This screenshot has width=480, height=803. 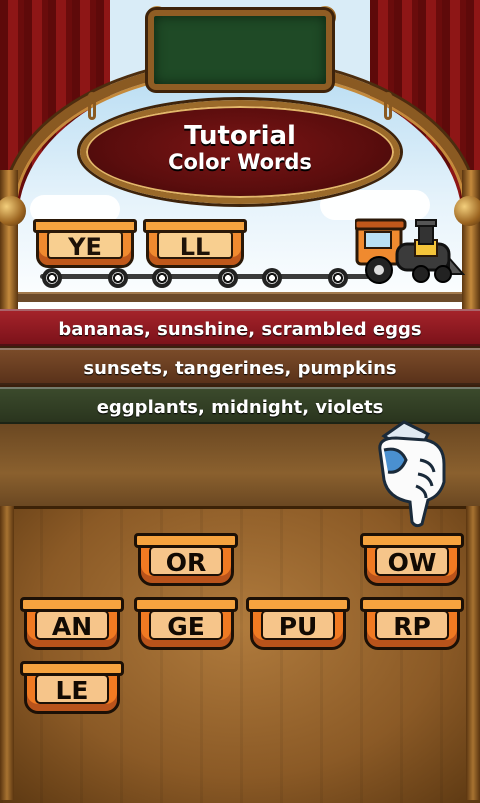 What do you see at coordinates (240, 405) in the screenshot?
I see `clue-row-purple: eggplants, midnight, violets` at bounding box center [240, 405].